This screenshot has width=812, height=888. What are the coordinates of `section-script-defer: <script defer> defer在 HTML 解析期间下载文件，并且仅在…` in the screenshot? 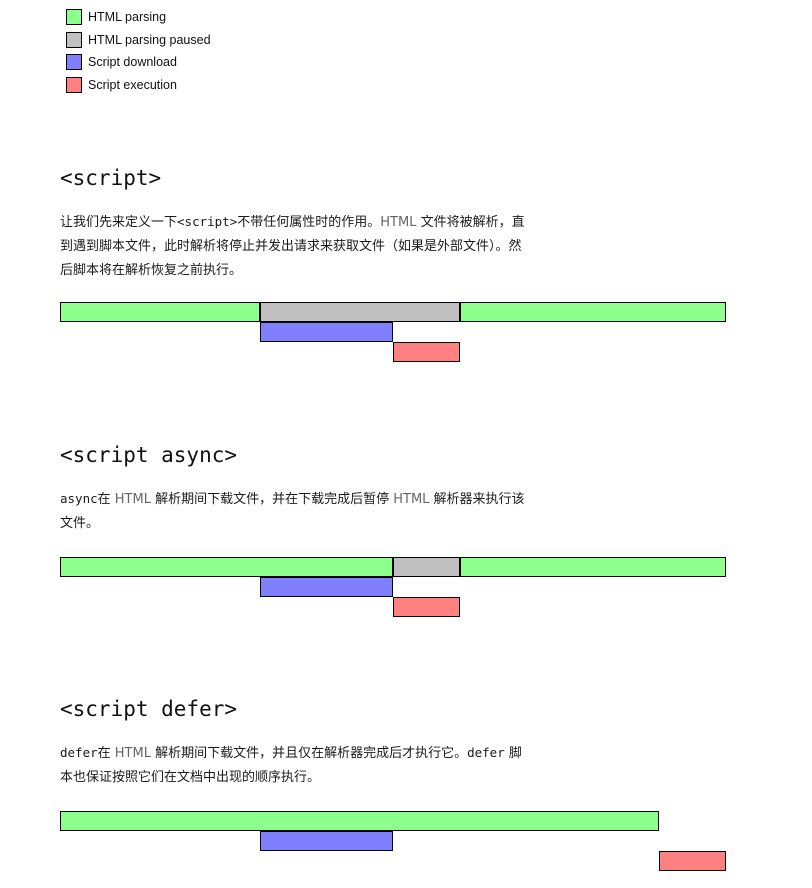 It's located at (400, 743).